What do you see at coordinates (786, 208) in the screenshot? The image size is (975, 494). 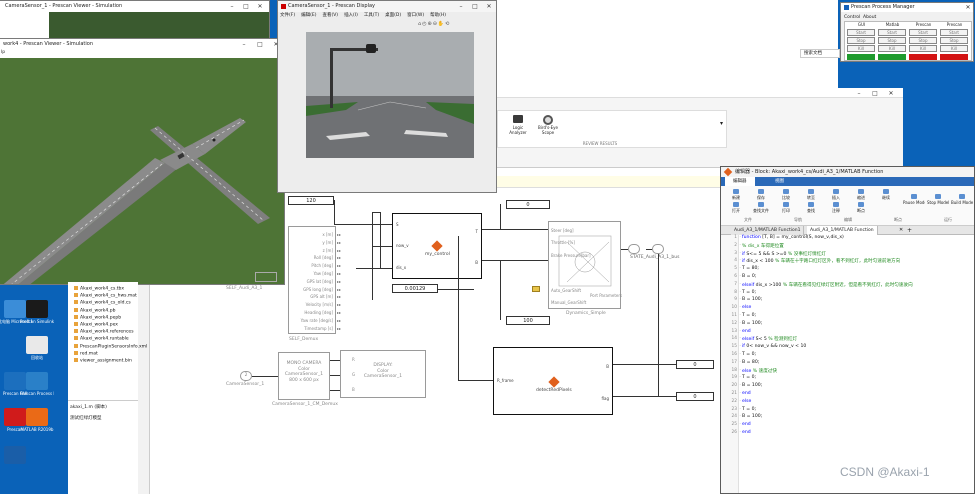 I see `ribbon-btn-5: 打印` at bounding box center [786, 208].